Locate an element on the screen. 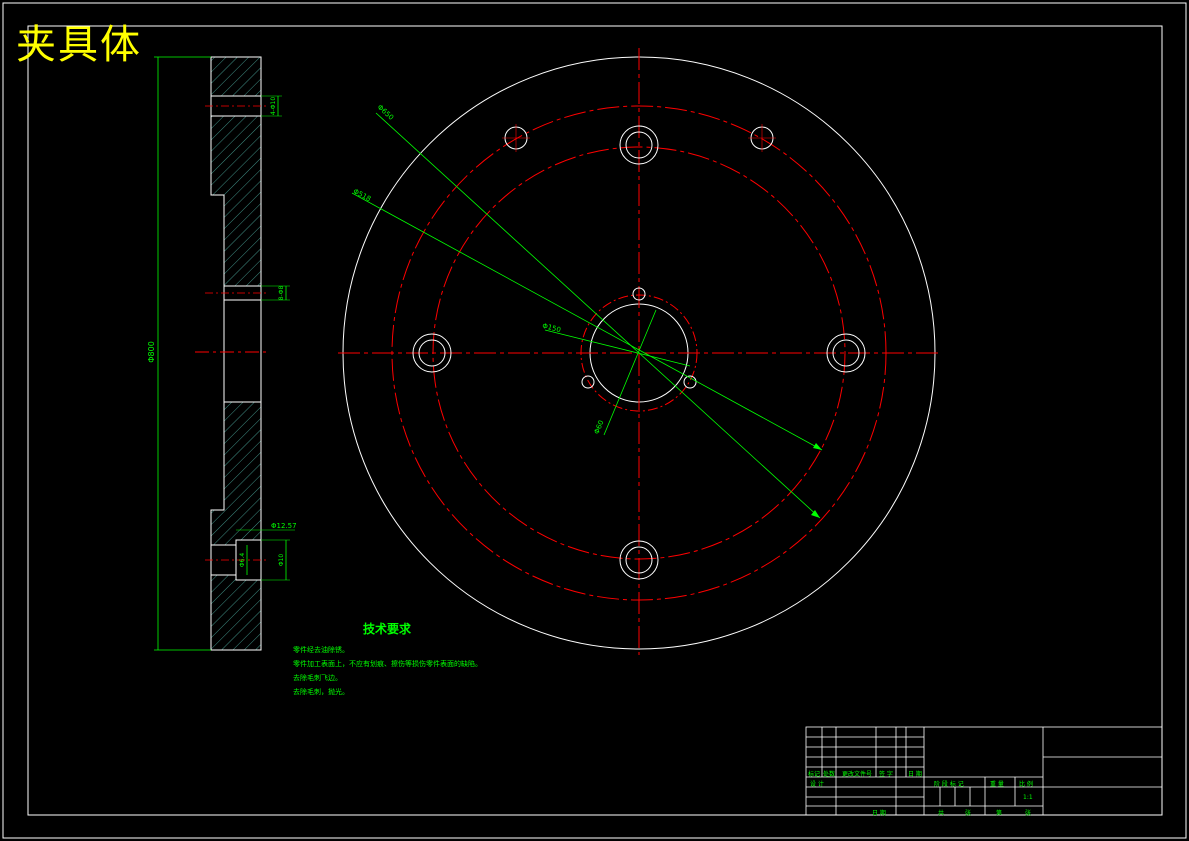  tech-note: 零件加工表面上，不应有划痕、擦伤等损伤零件表面的缺陷。 is located at coordinates (387, 664).